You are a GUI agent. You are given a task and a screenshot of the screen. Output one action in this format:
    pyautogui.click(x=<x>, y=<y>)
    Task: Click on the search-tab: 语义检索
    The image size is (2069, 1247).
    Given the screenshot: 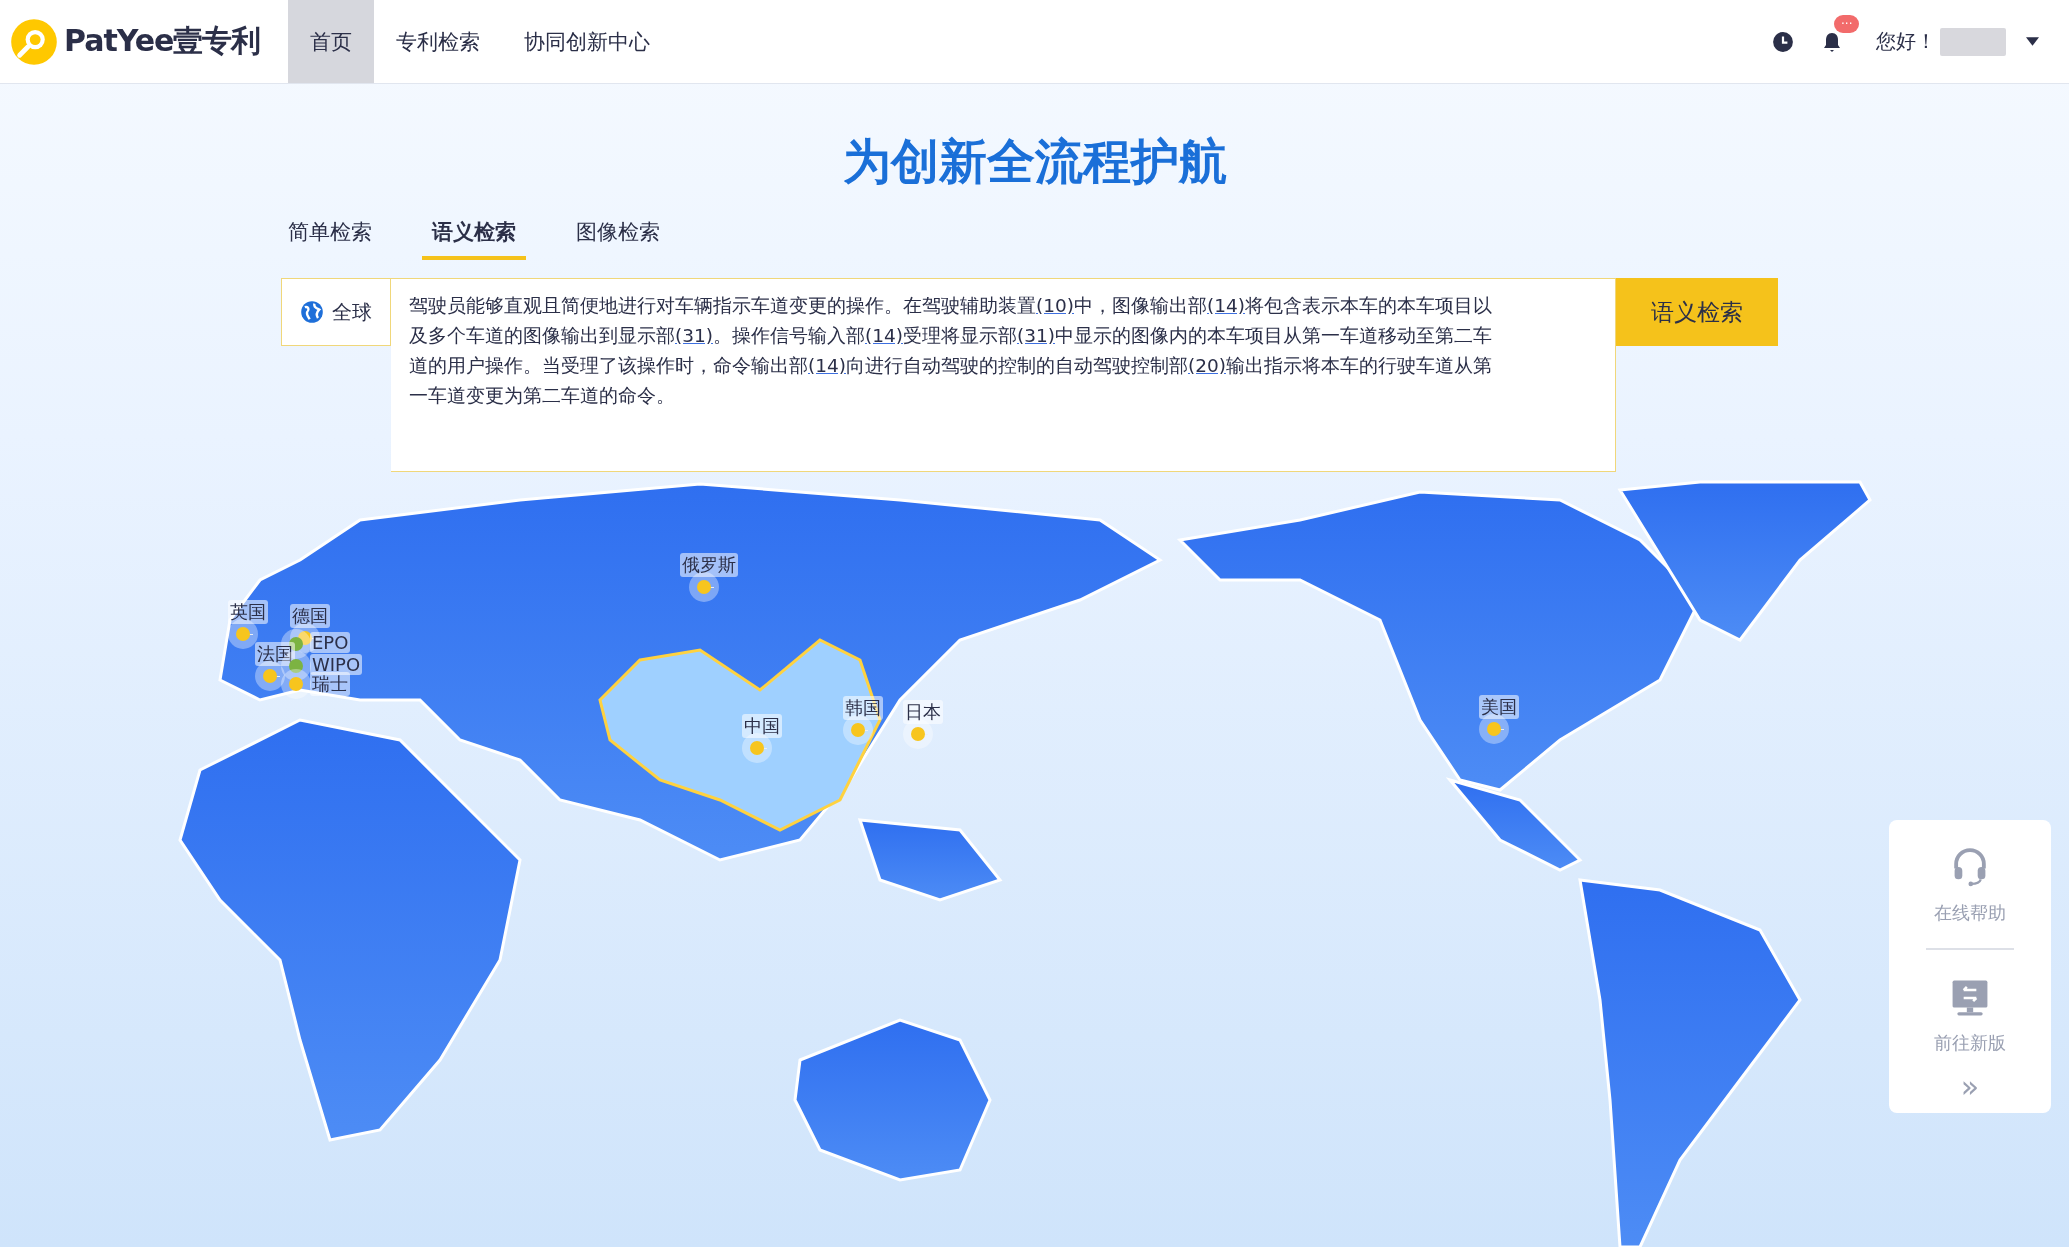 What is the action you would take?
    pyautogui.click(x=474, y=237)
    